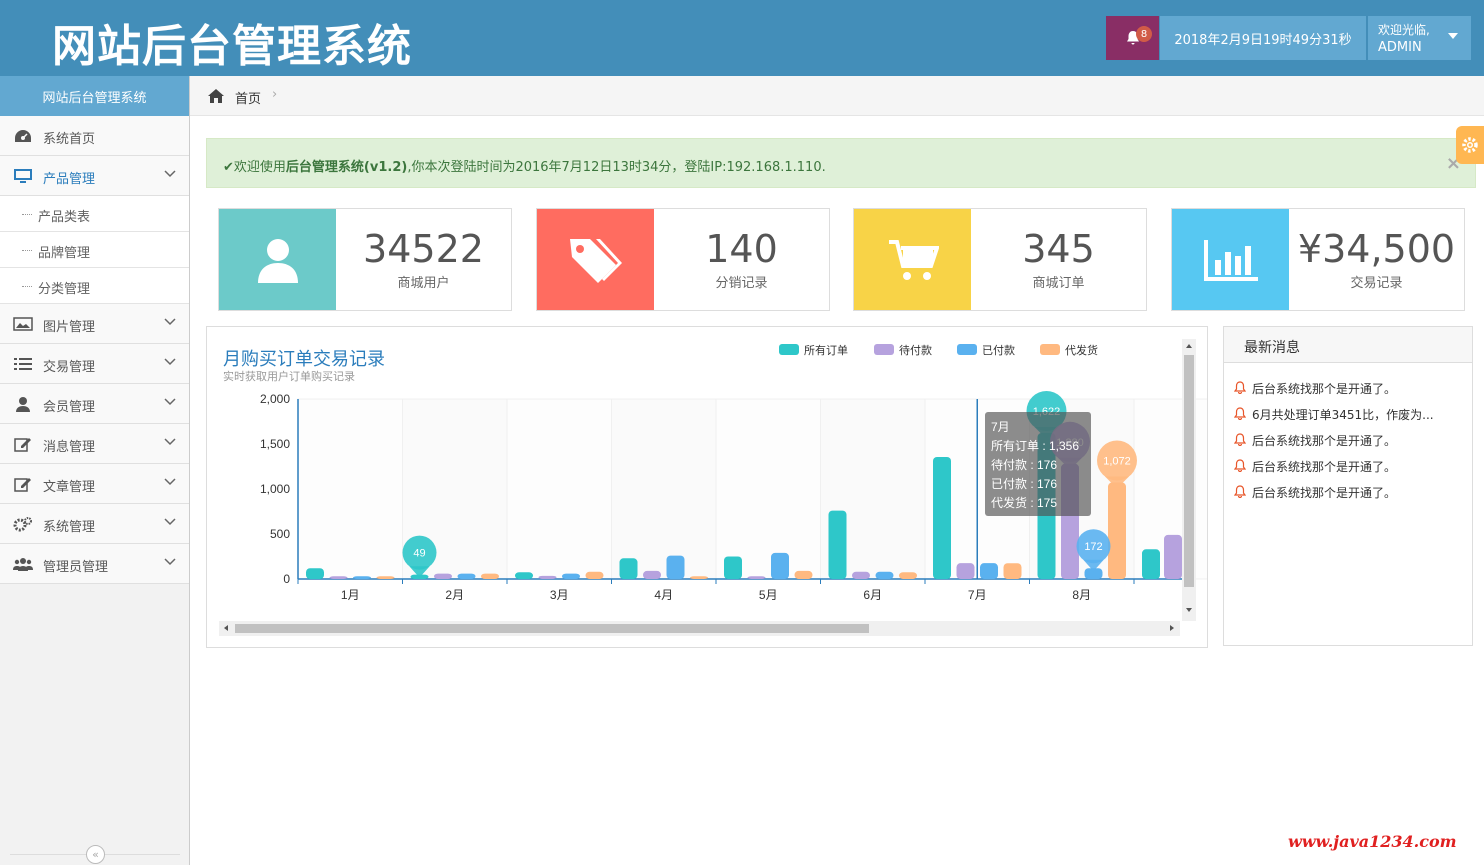 The height and width of the screenshot is (865, 1484). What do you see at coordinates (248, 97) in the screenshot?
I see `breadcrumb-home-link: 首页` at bounding box center [248, 97].